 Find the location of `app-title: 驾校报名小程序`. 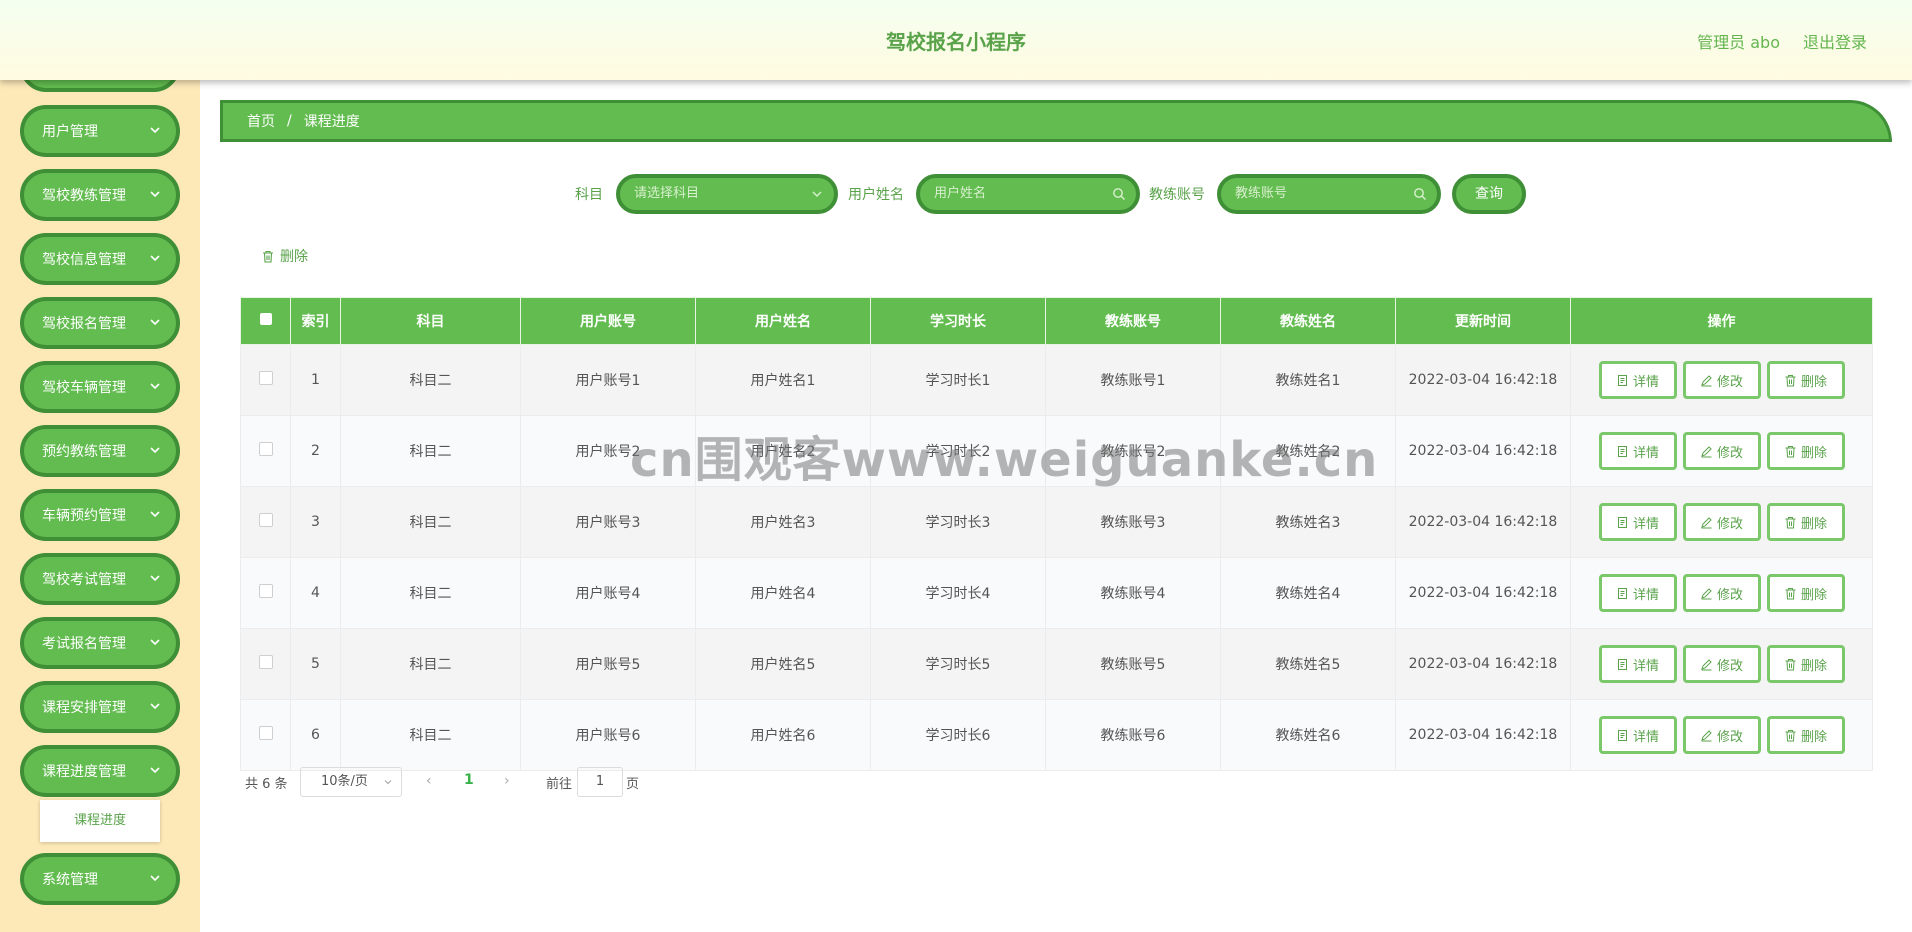

app-title: 驾校报名小程序 is located at coordinates (956, 42).